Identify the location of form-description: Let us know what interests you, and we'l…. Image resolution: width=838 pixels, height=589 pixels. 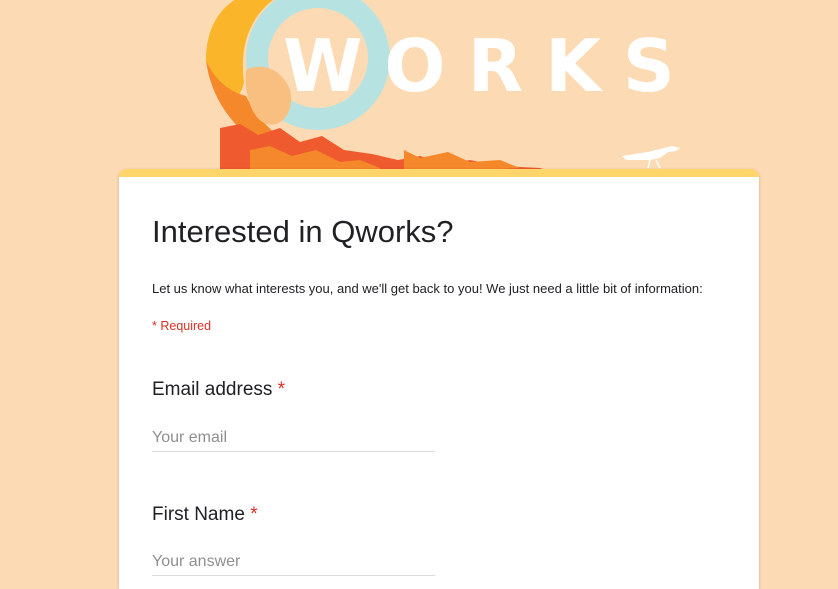
(427, 288).